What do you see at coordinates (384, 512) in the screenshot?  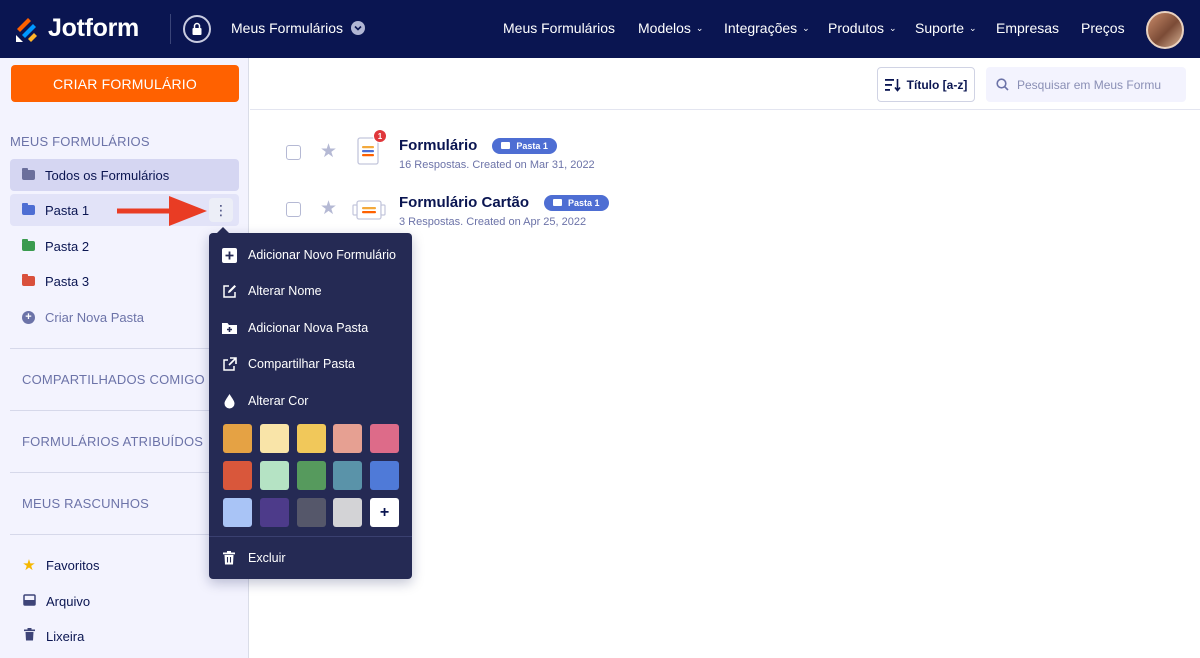 I see `add-custom-color-button: +` at bounding box center [384, 512].